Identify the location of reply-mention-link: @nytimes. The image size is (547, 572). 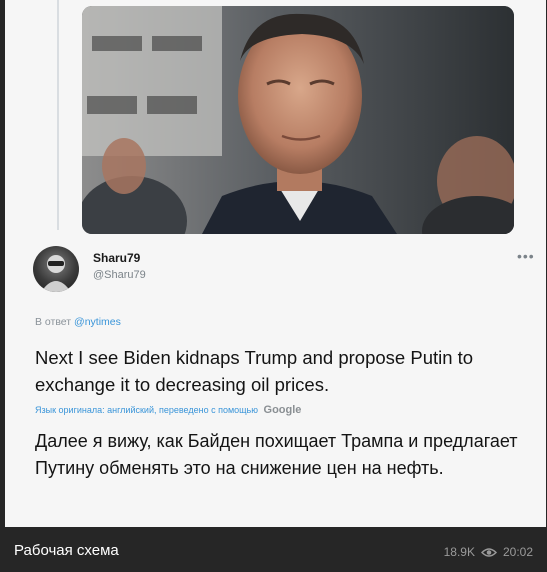
(97, 322).